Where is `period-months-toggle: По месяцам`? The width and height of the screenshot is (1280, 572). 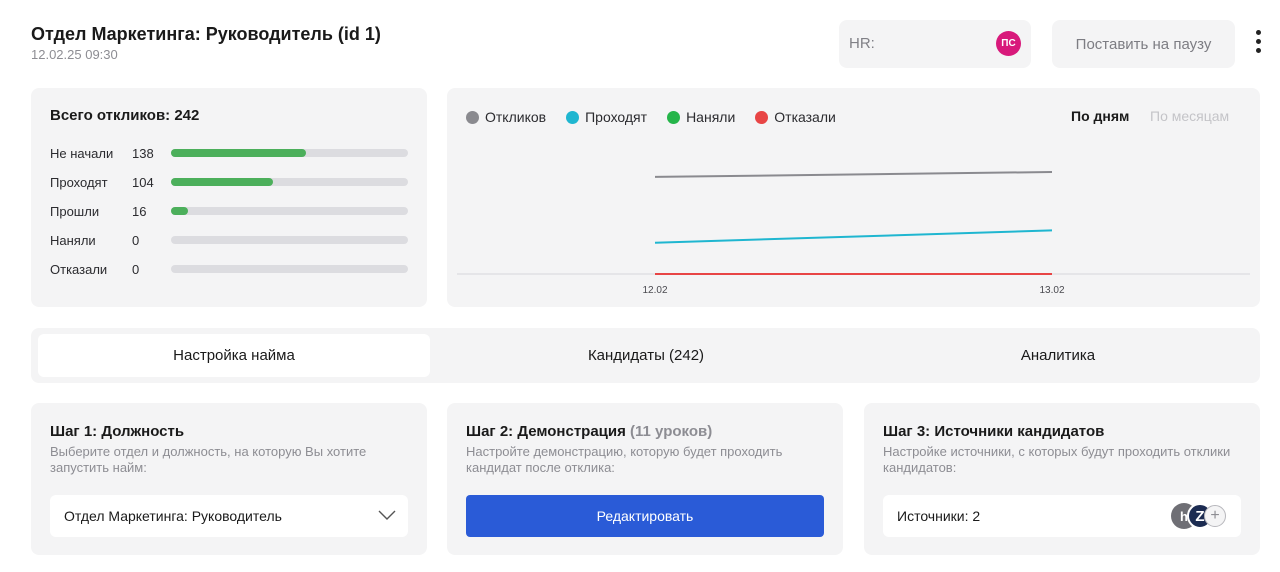 period-months-toggle: По месяцам is located at coordinates (1189, 116).